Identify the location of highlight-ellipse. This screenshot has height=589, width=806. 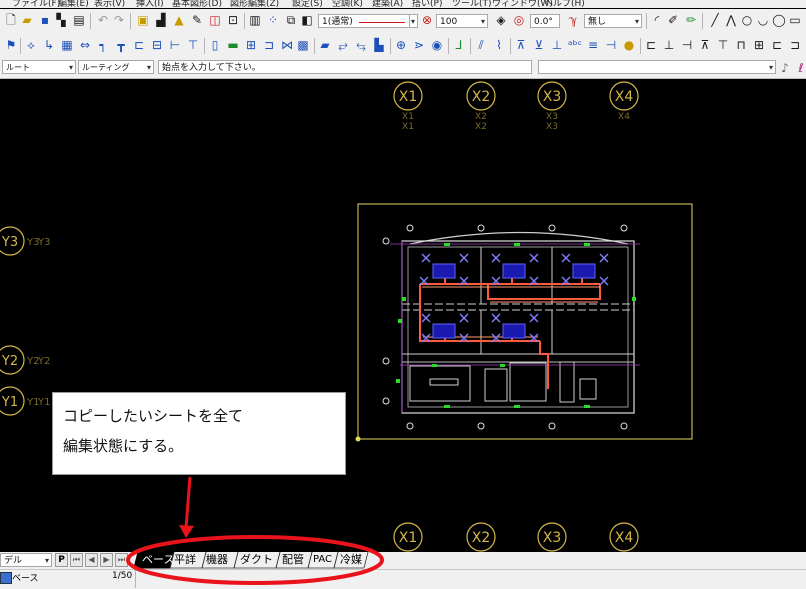
(255, 560).